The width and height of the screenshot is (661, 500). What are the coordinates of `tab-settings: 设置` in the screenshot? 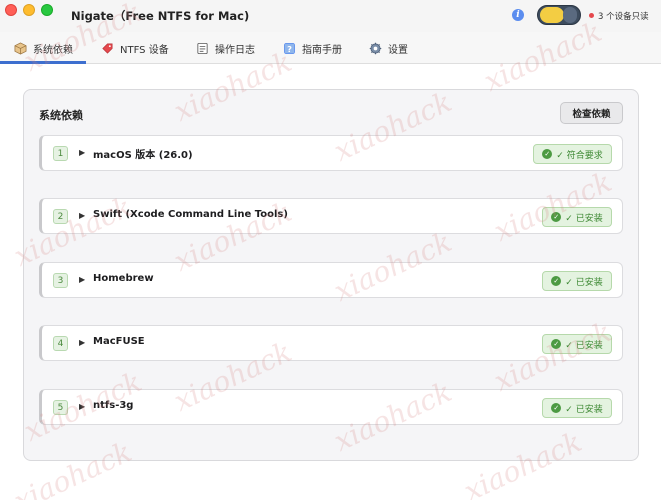 It's located at (388, 48).